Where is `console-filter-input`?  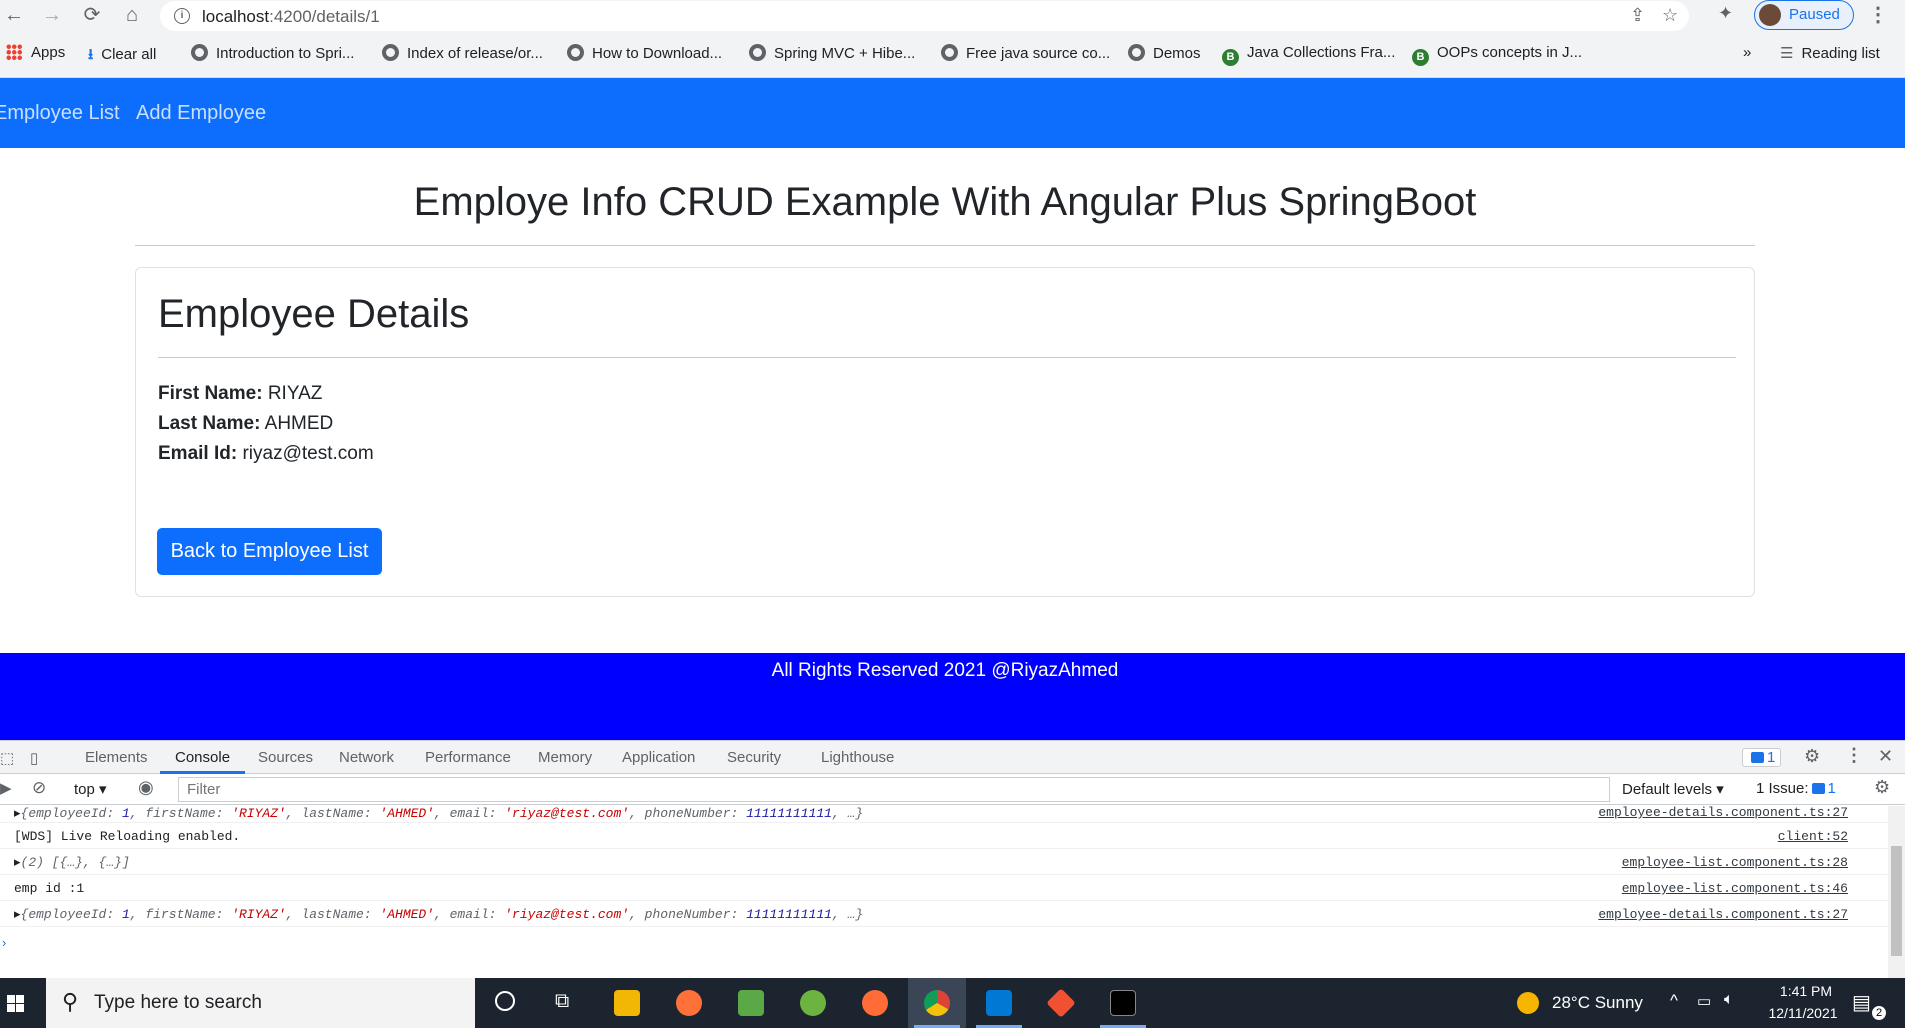
console-filter-input is located at coordinates (894, 789).